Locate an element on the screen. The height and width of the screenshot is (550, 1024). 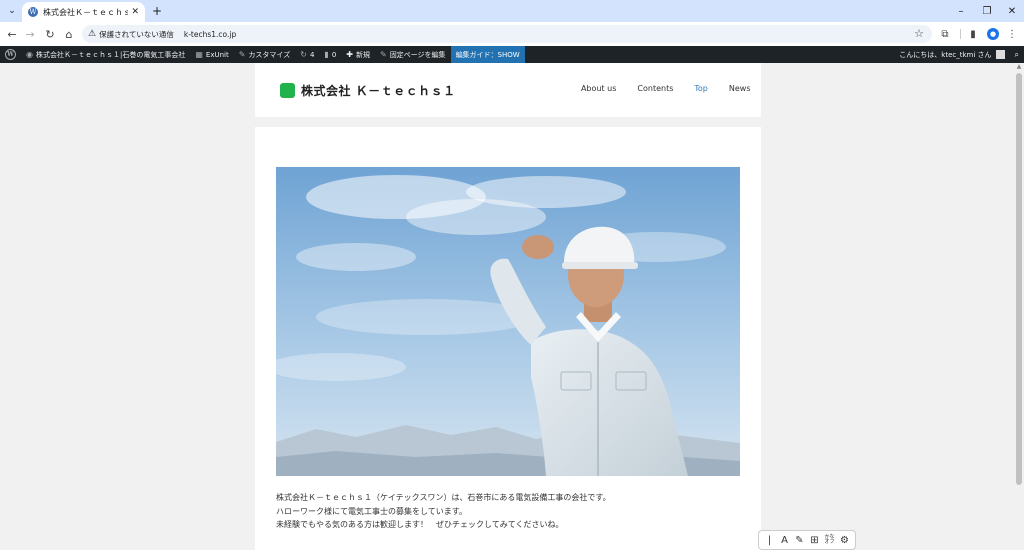
site-logo: 株式会社 Ｋ－ｔｅｃｈｓ１ is located at coordinates (368, 90).